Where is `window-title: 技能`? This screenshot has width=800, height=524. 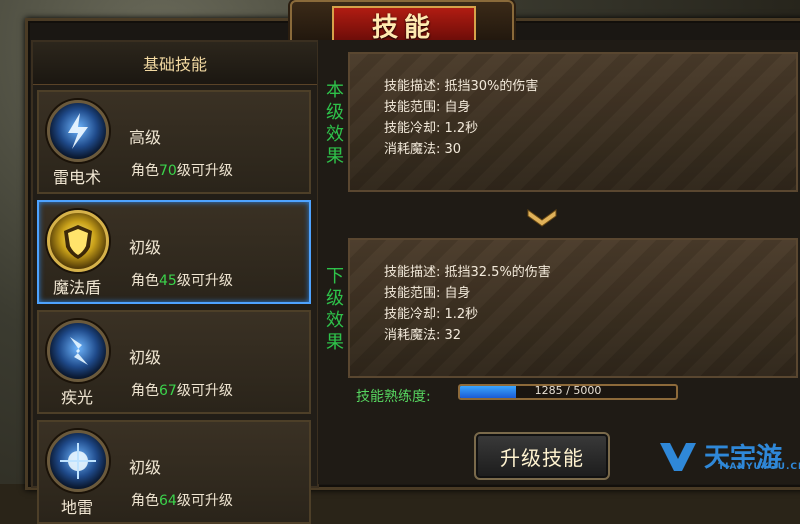
window-title: 技能 is located at coordinates (404, 25).